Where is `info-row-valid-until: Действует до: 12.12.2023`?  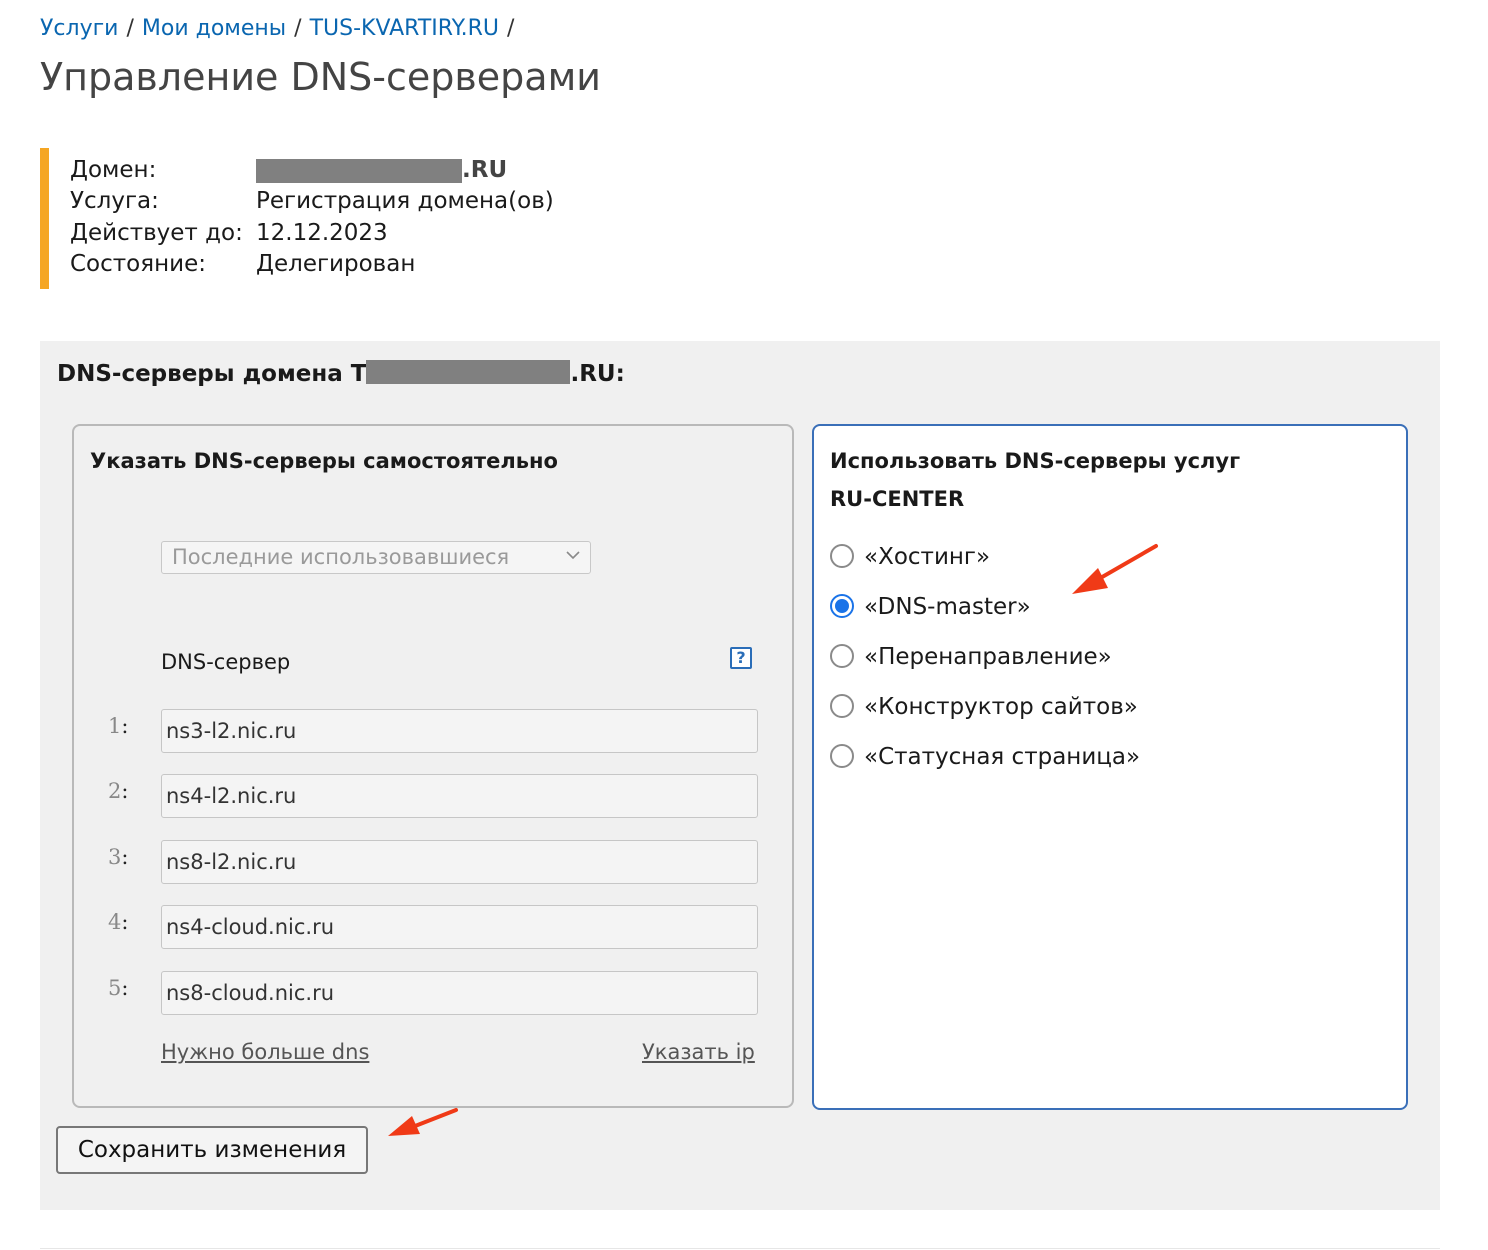 info-row-valid-until: Действует до: 12.12.2023 is located at coordinates (229, 233).